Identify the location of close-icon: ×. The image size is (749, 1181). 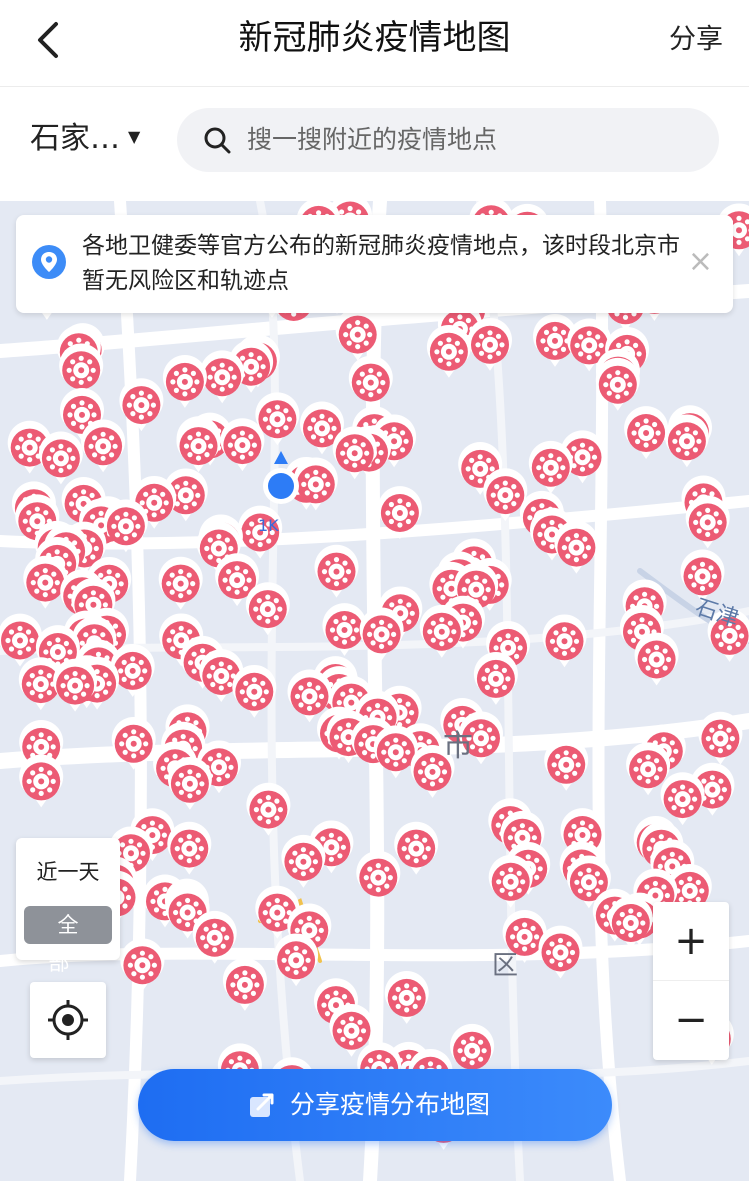
(700, 262).